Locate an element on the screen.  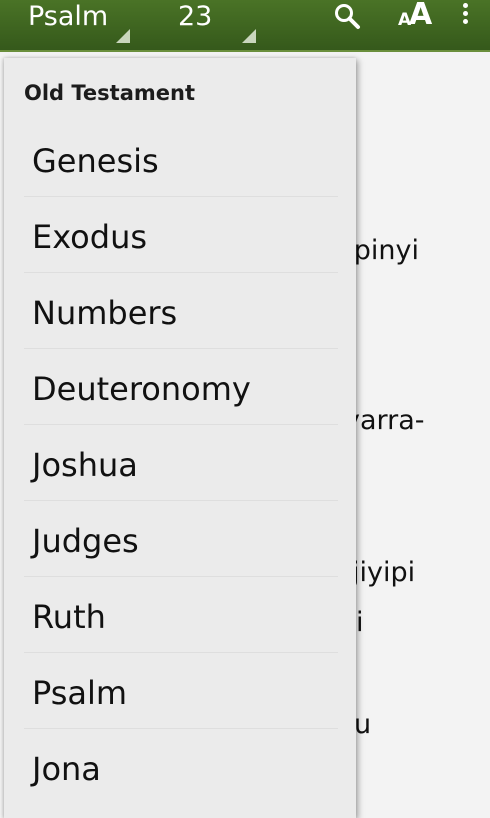
font-size-button: A A is located at coordinates (416, 17).